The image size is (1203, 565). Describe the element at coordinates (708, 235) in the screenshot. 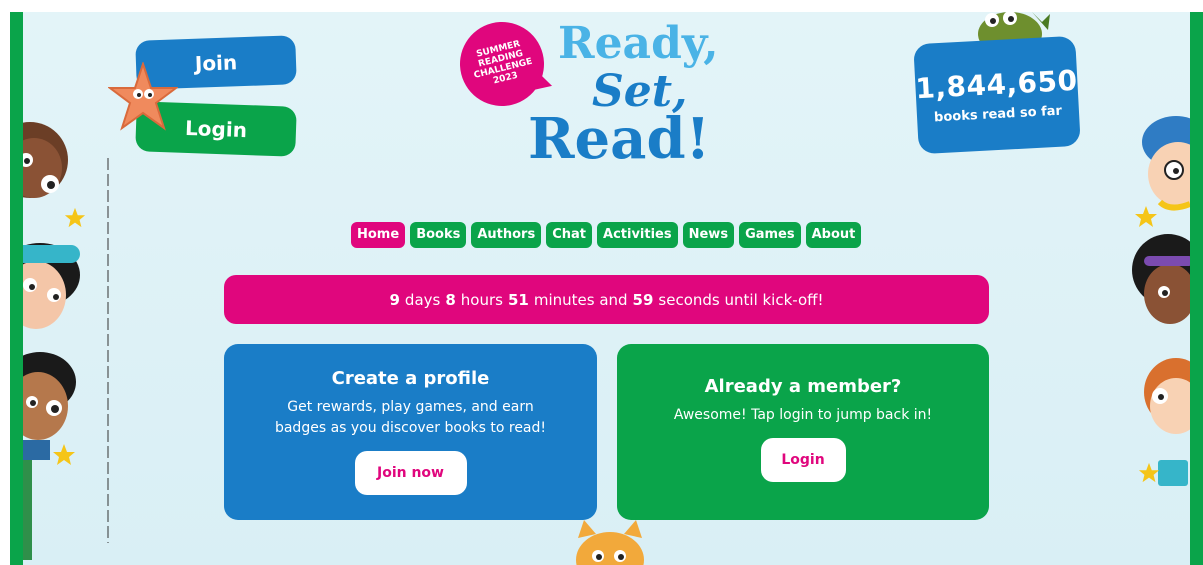

I see `nav-item-news: News` at that location.